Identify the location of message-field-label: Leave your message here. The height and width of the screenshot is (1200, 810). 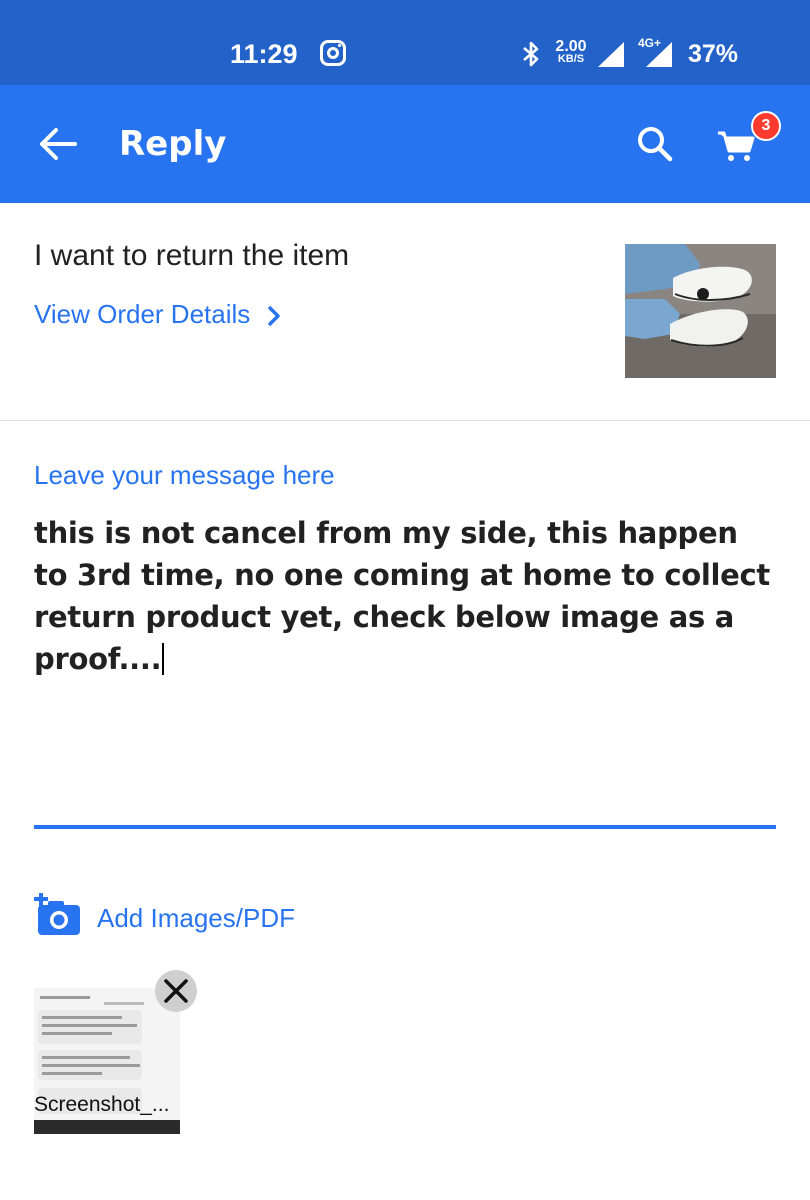
(184, 475).